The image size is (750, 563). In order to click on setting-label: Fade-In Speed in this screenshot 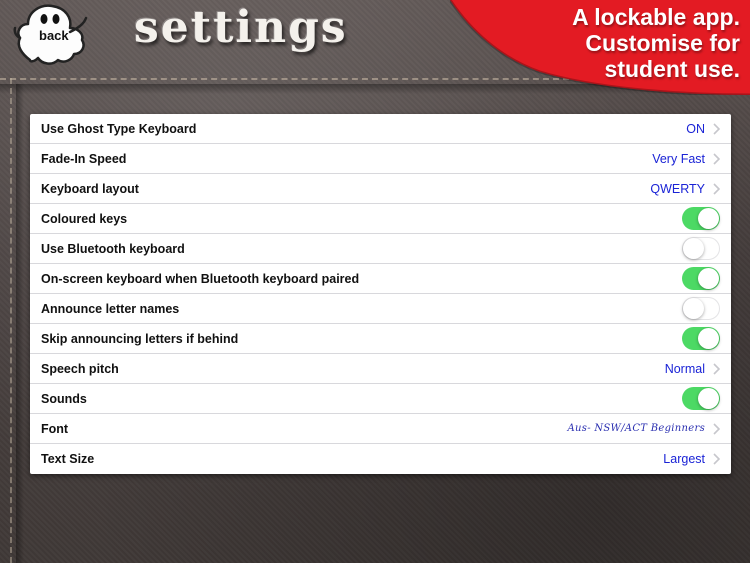, I will do `click(84, 158)`.